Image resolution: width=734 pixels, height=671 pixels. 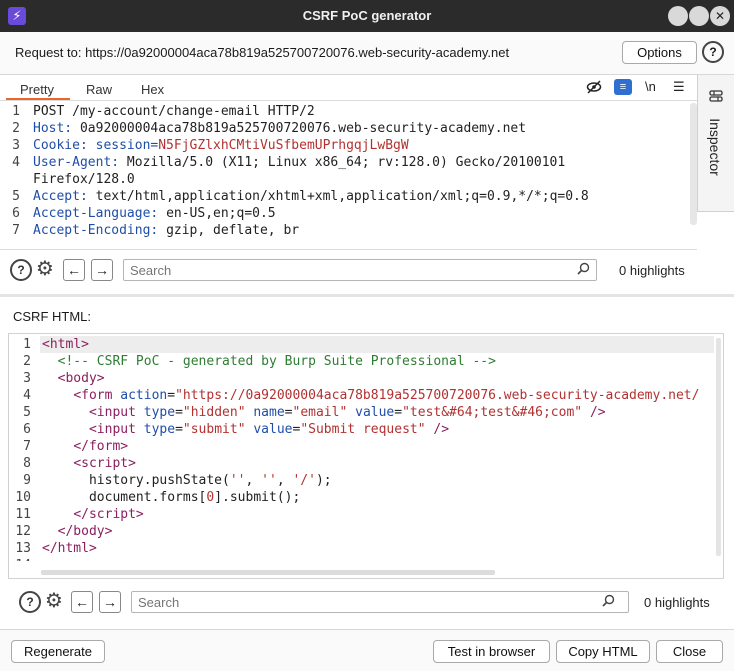 I want to click on window-title: CSRF PoC generator, so click(x=367, y=15).